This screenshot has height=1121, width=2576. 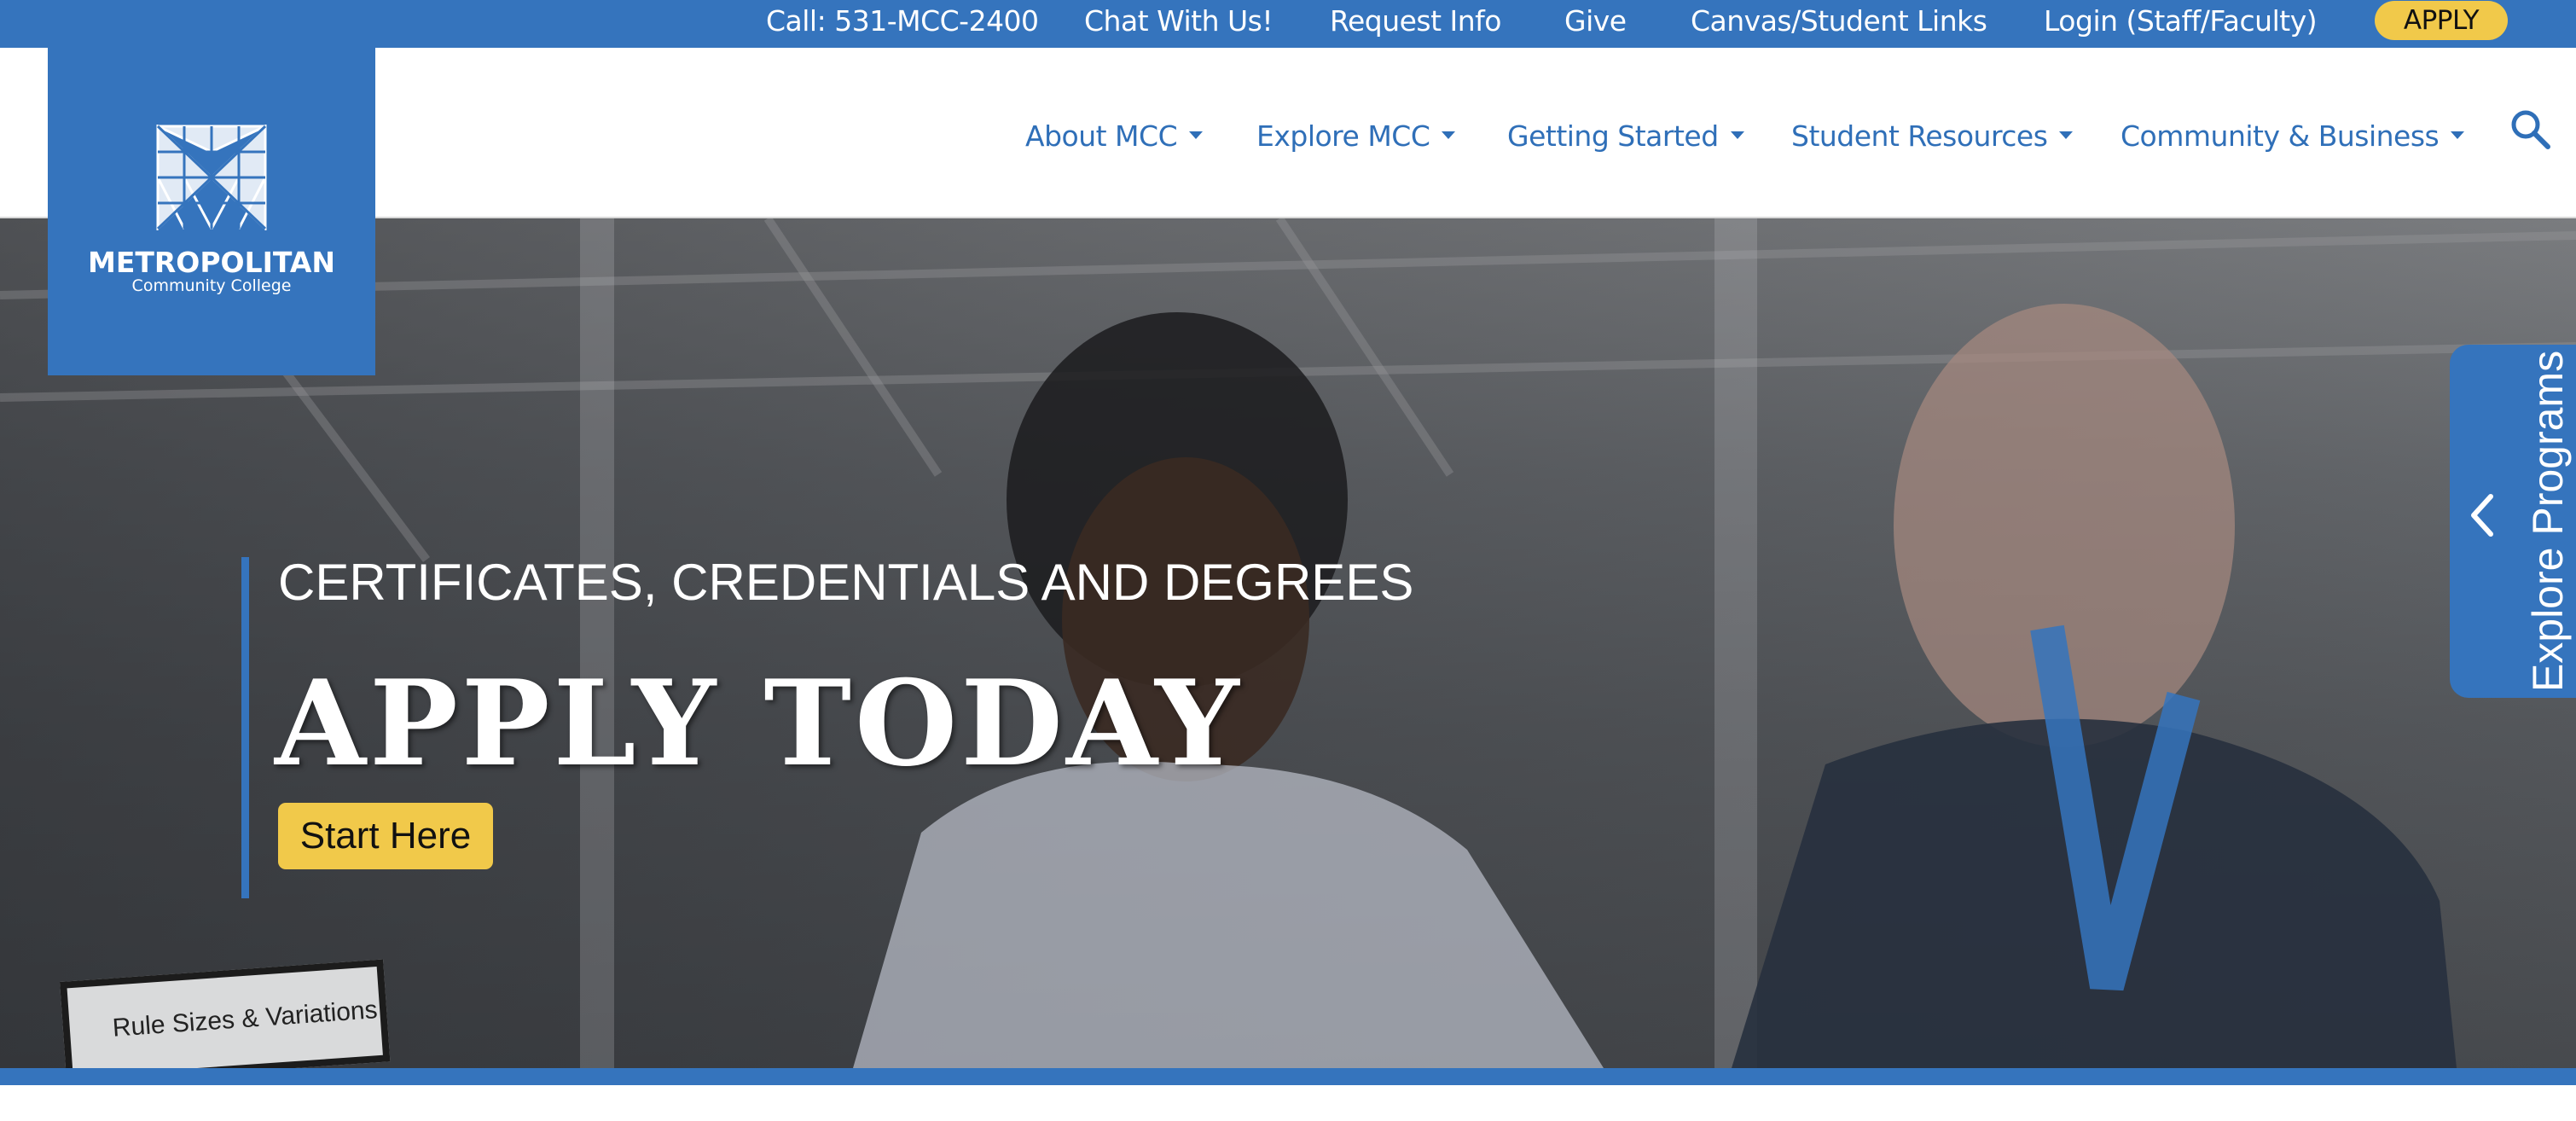 I want to click on nav-about-mcc: About MCC, so click(x=1114, y=136).